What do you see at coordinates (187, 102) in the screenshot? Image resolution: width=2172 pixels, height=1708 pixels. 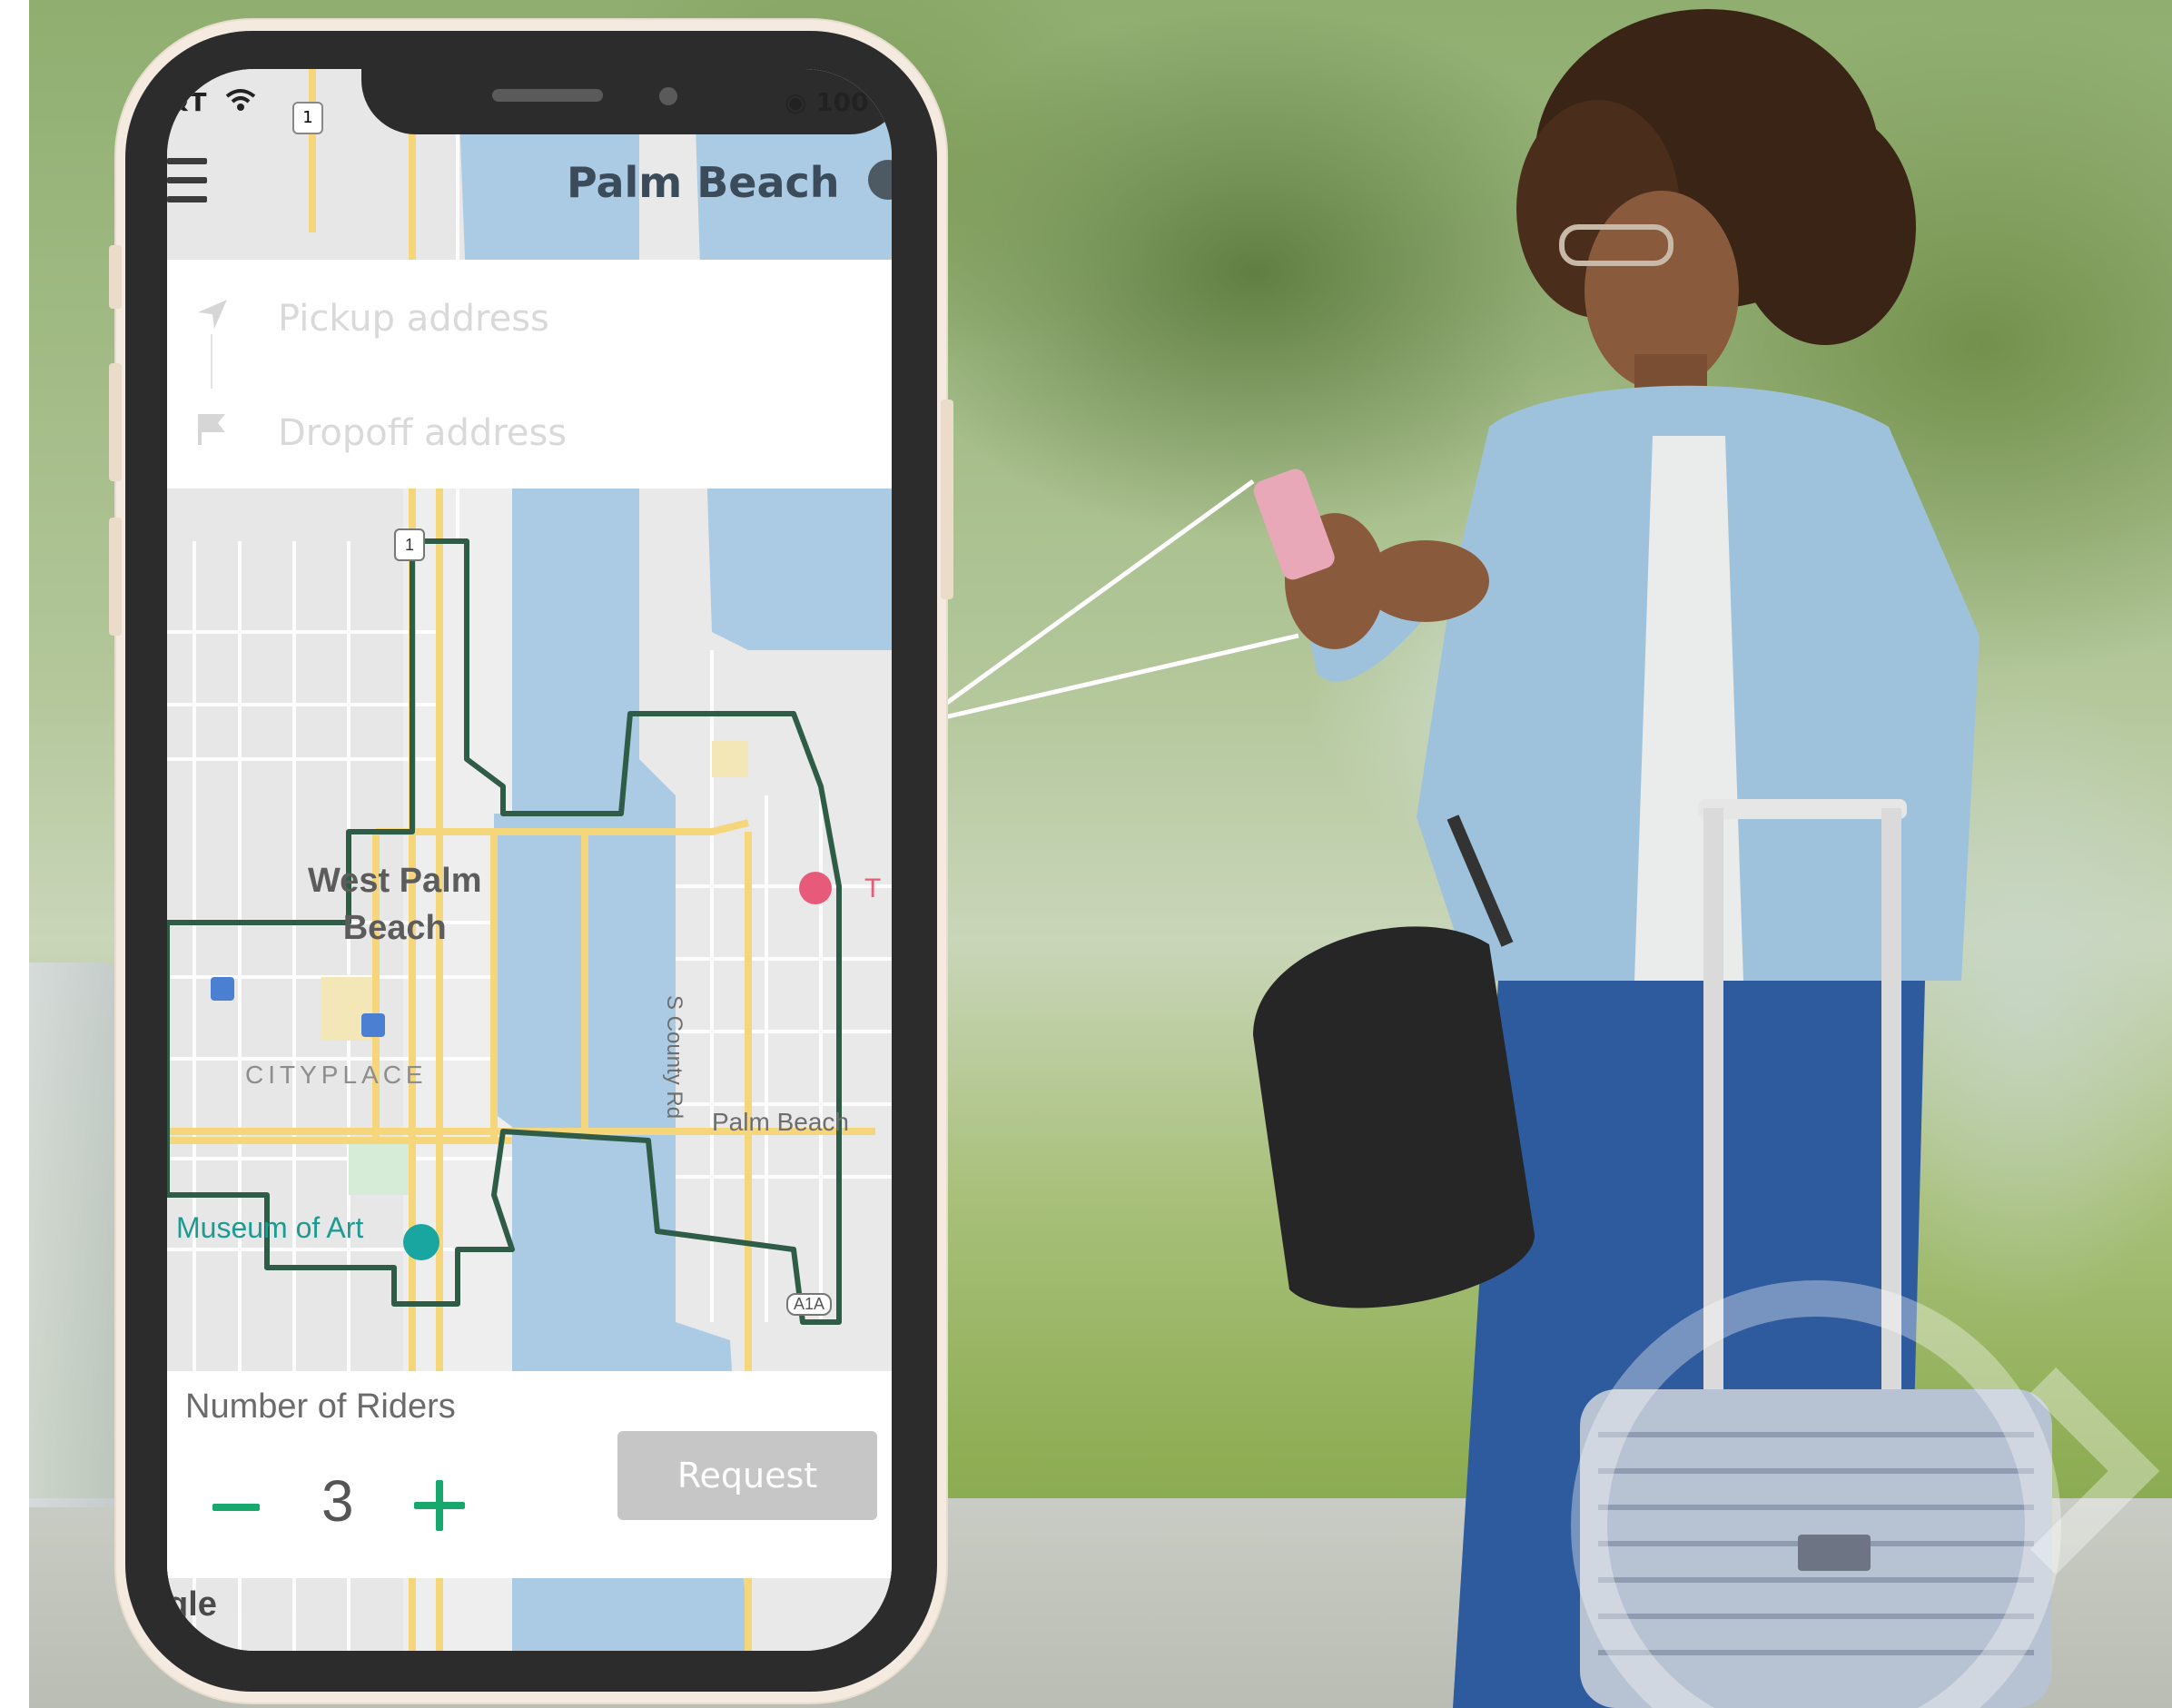 I see `status-carrier: &T` at bounding box center [187, 102].